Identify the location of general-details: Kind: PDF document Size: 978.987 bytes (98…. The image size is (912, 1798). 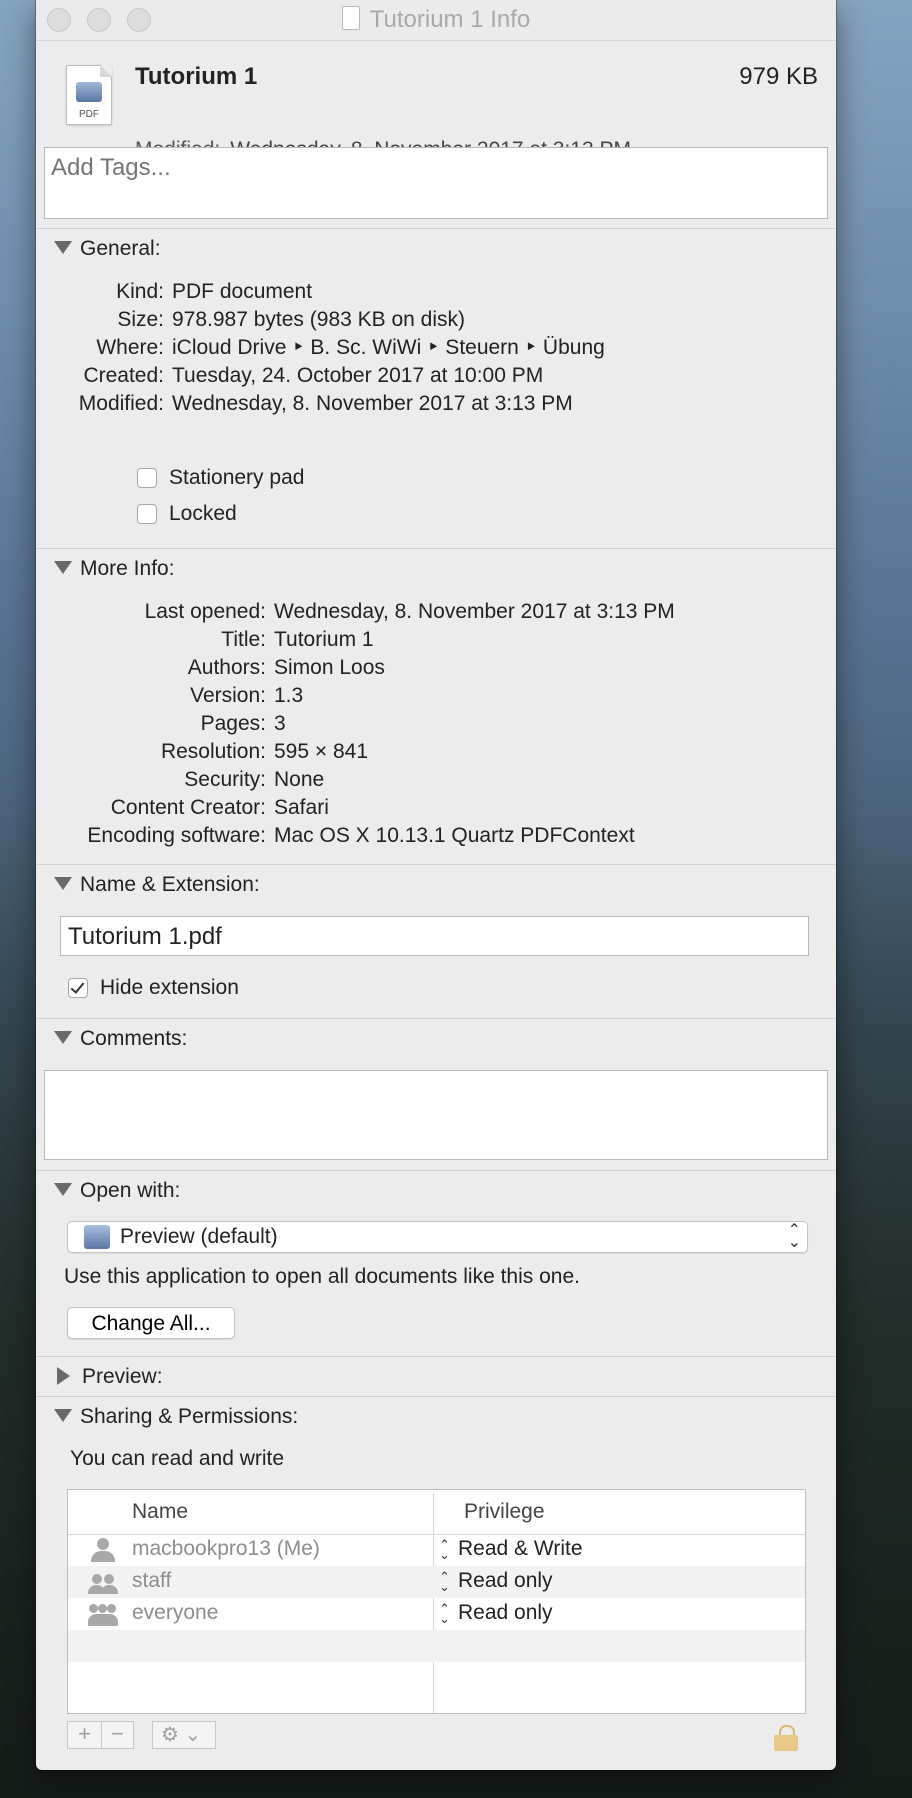
(320, 348).